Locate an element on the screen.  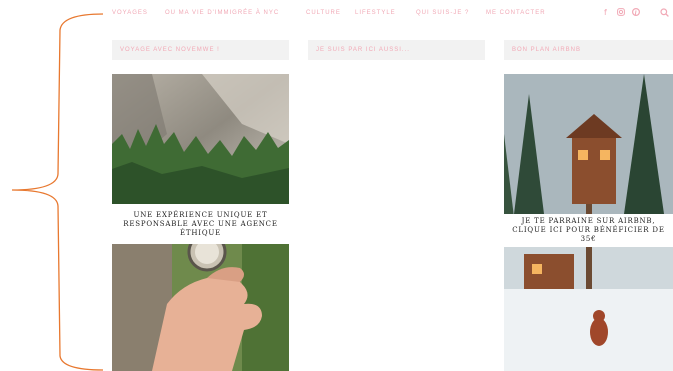
nav-item-qui-suis-je: Qui suis-je ? is located at coordinates (442, 13).